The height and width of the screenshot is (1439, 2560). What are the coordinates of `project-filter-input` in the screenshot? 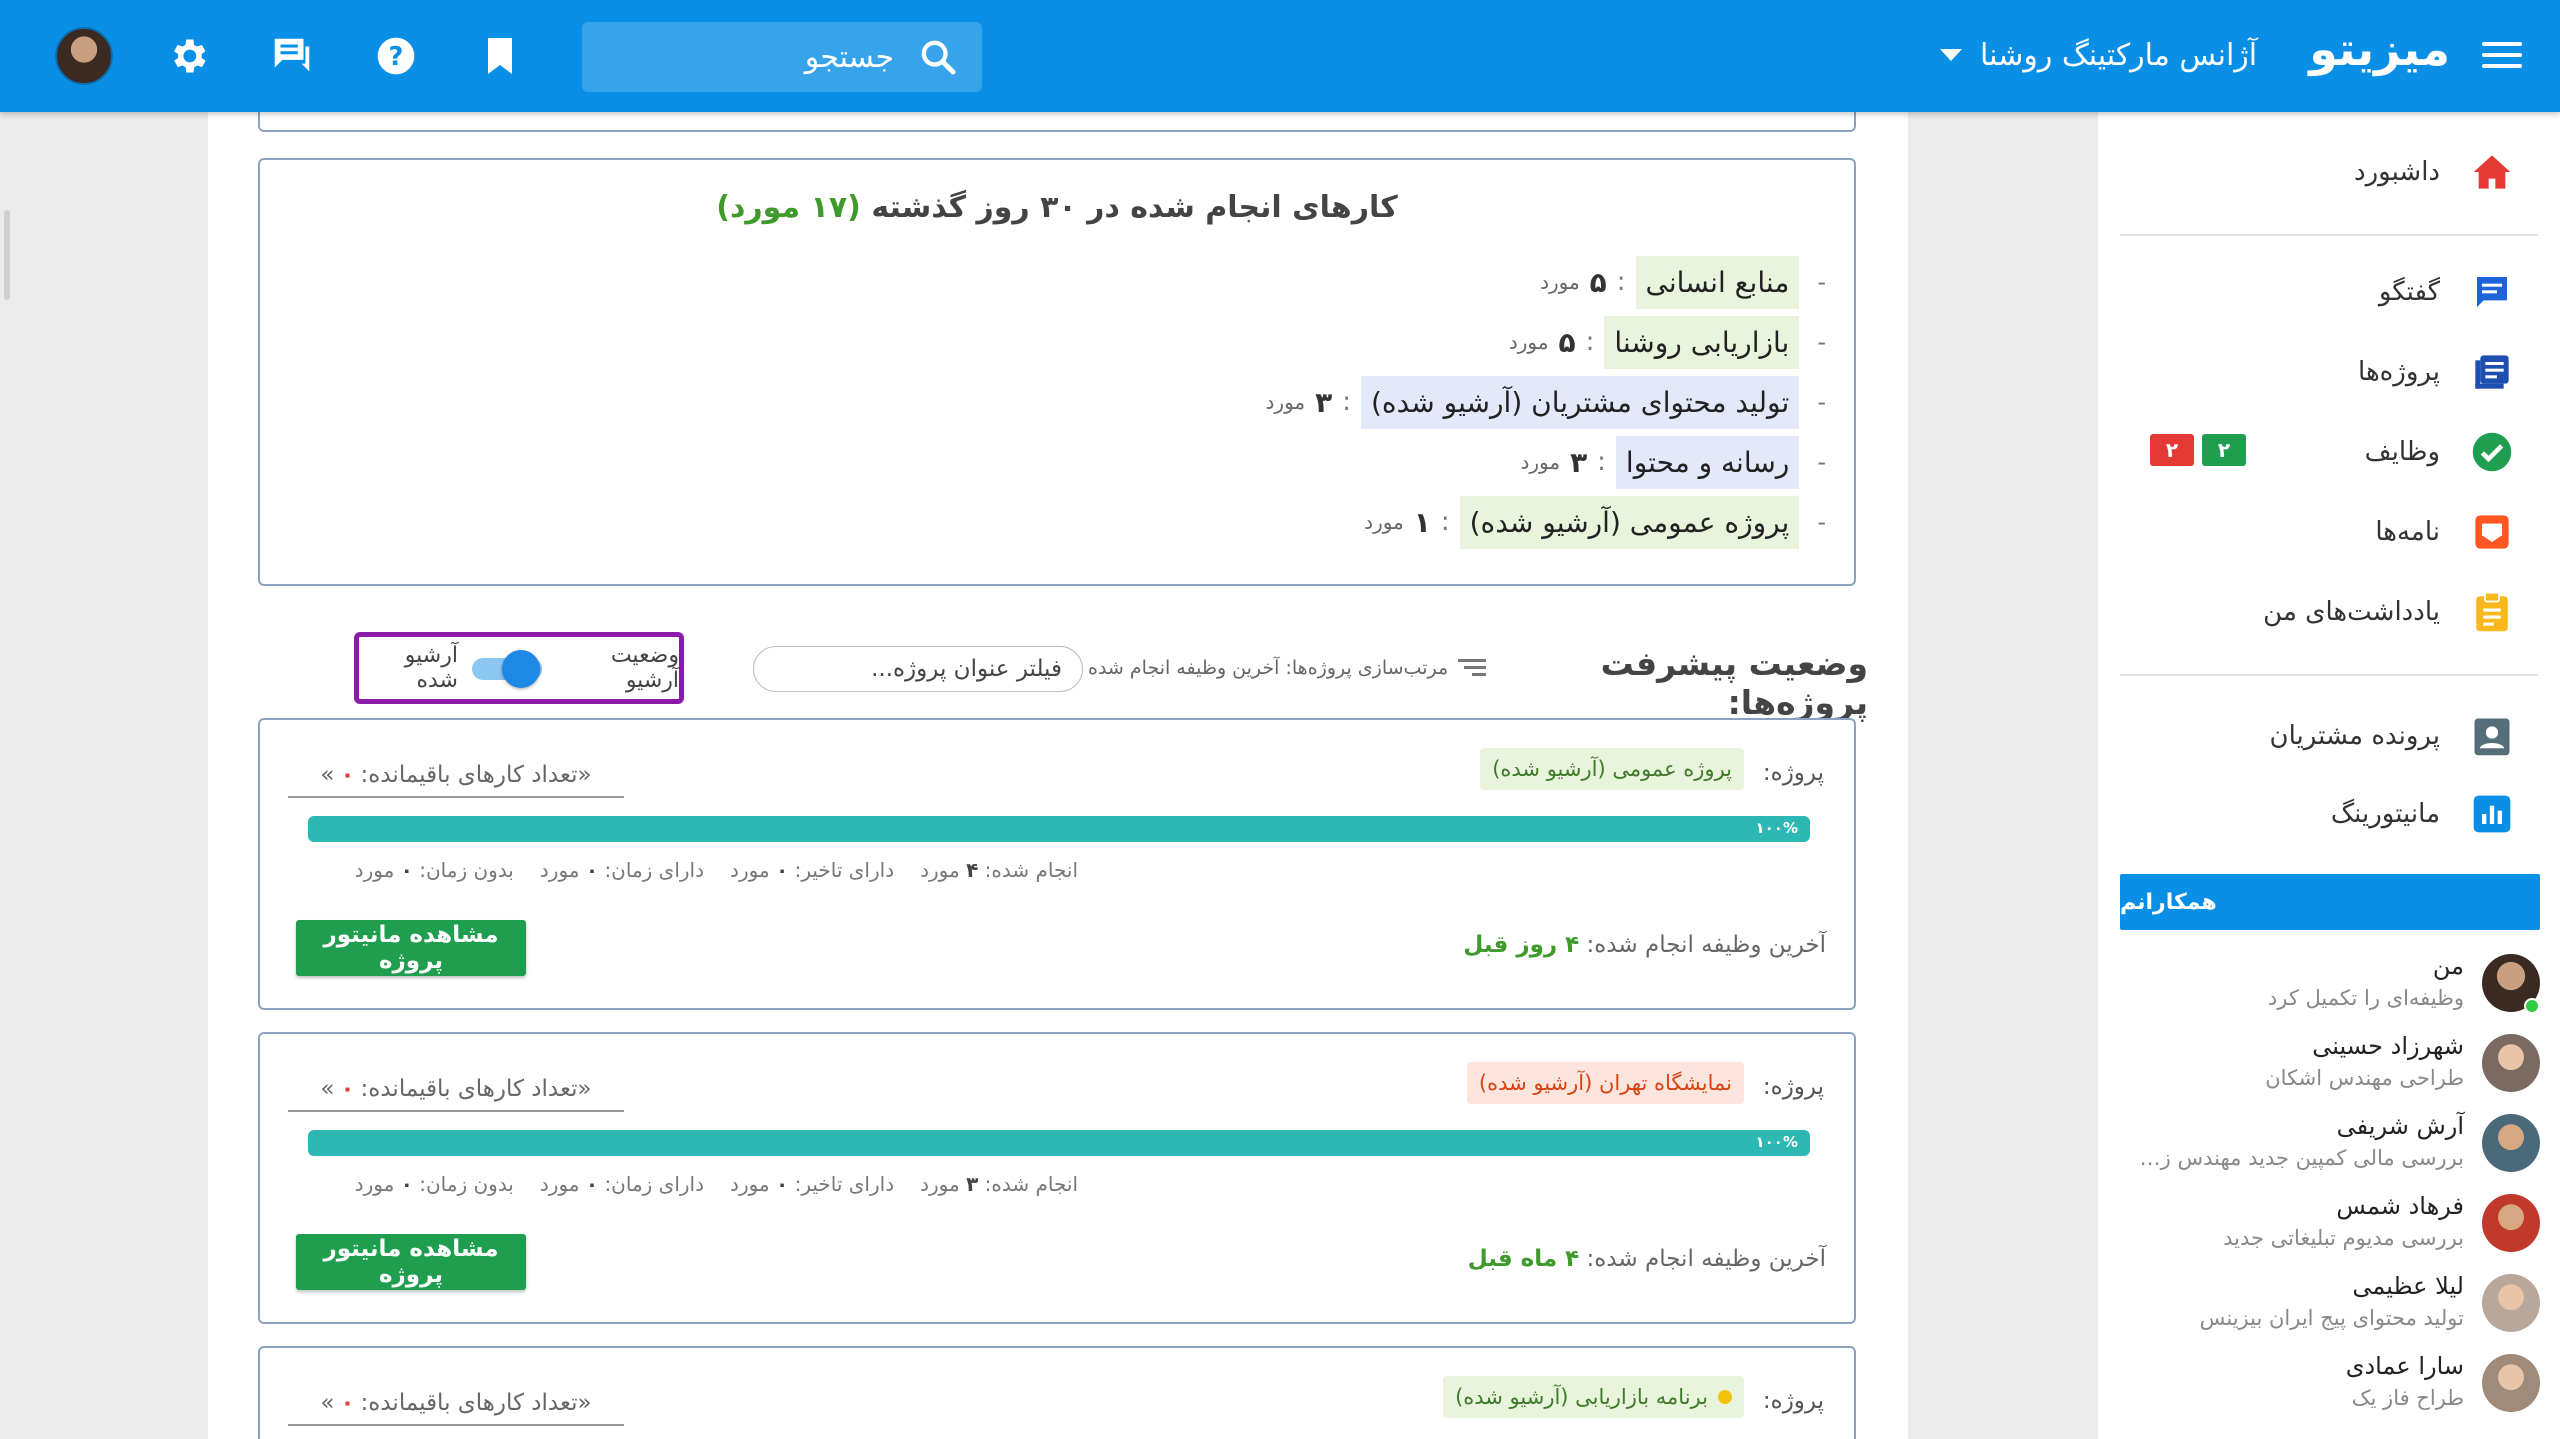 It's located at (918, 669).